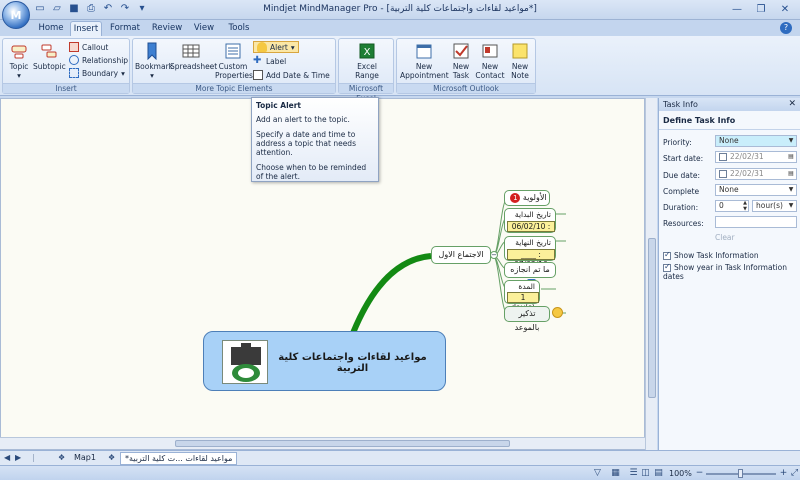 The height and width of the screenshot is (480, 800). I want to click on subtopic-icon, so click(49, 51).